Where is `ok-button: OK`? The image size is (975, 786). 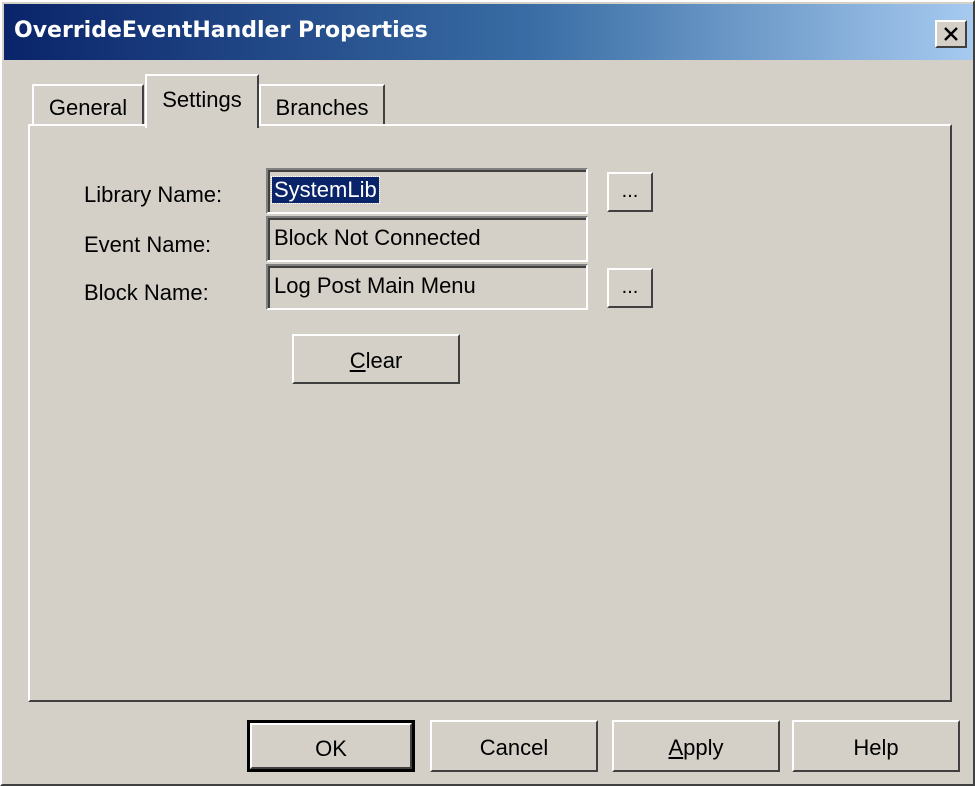 ok-button: OK is located at coordinates (331, 746).